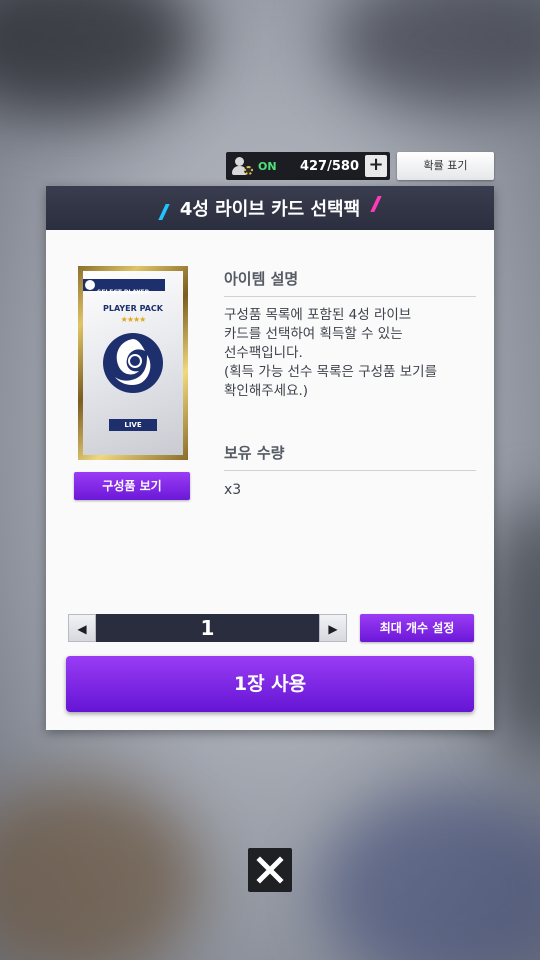  I want to click on user-gear-icon, so click(242, 166).